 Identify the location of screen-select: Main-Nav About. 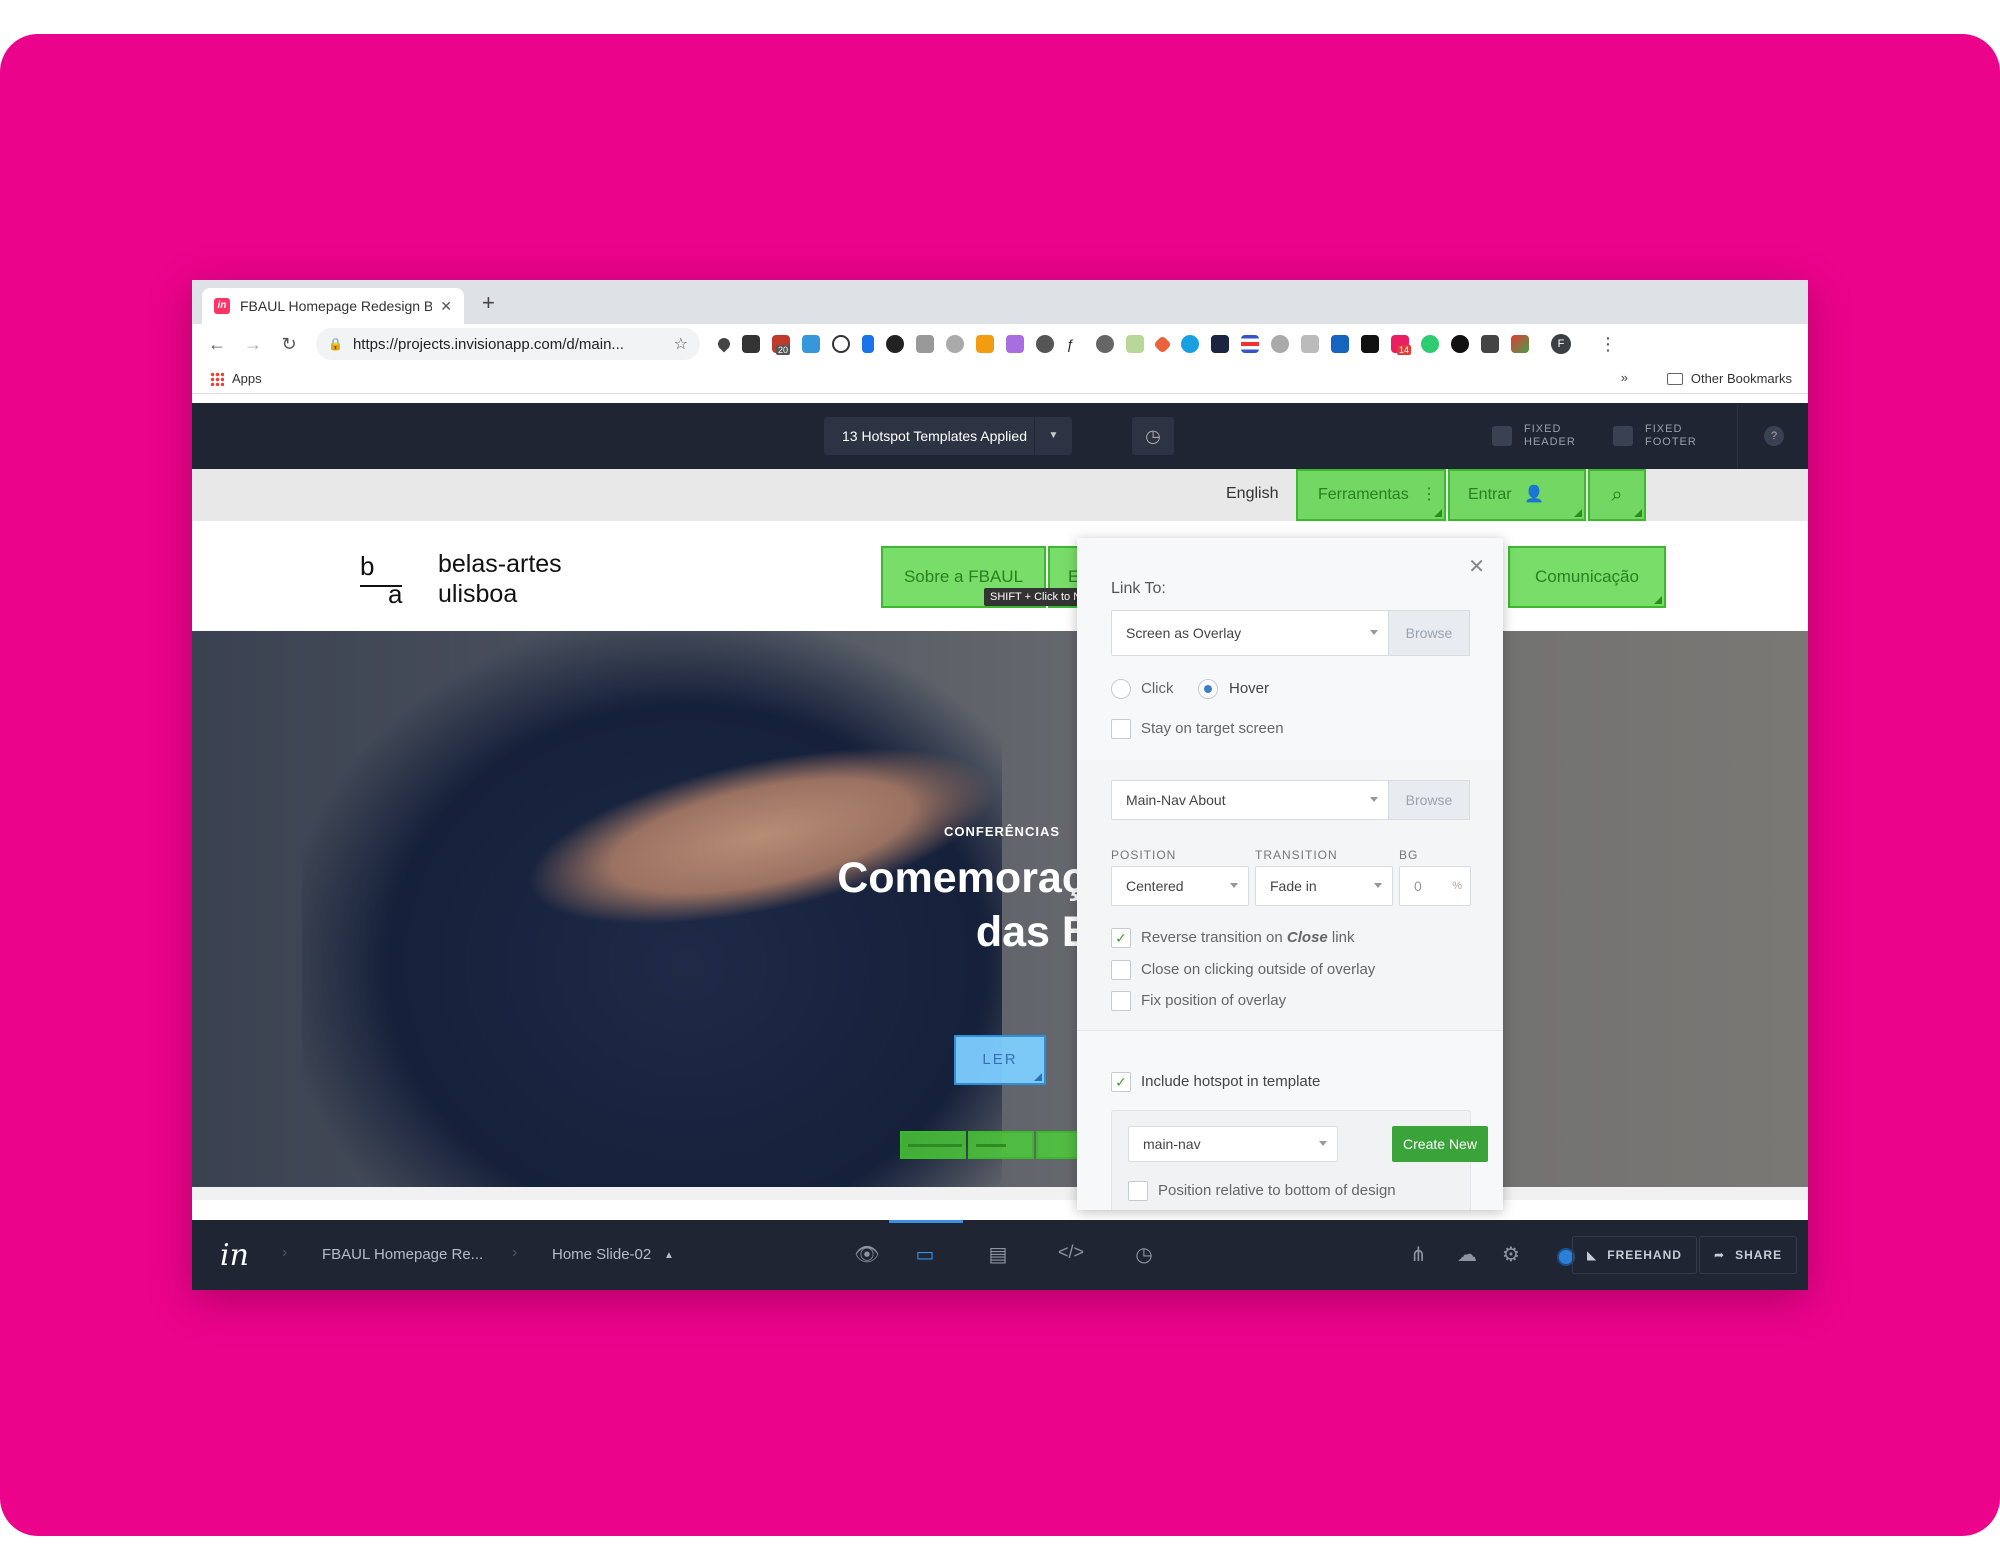
(1250, 800).